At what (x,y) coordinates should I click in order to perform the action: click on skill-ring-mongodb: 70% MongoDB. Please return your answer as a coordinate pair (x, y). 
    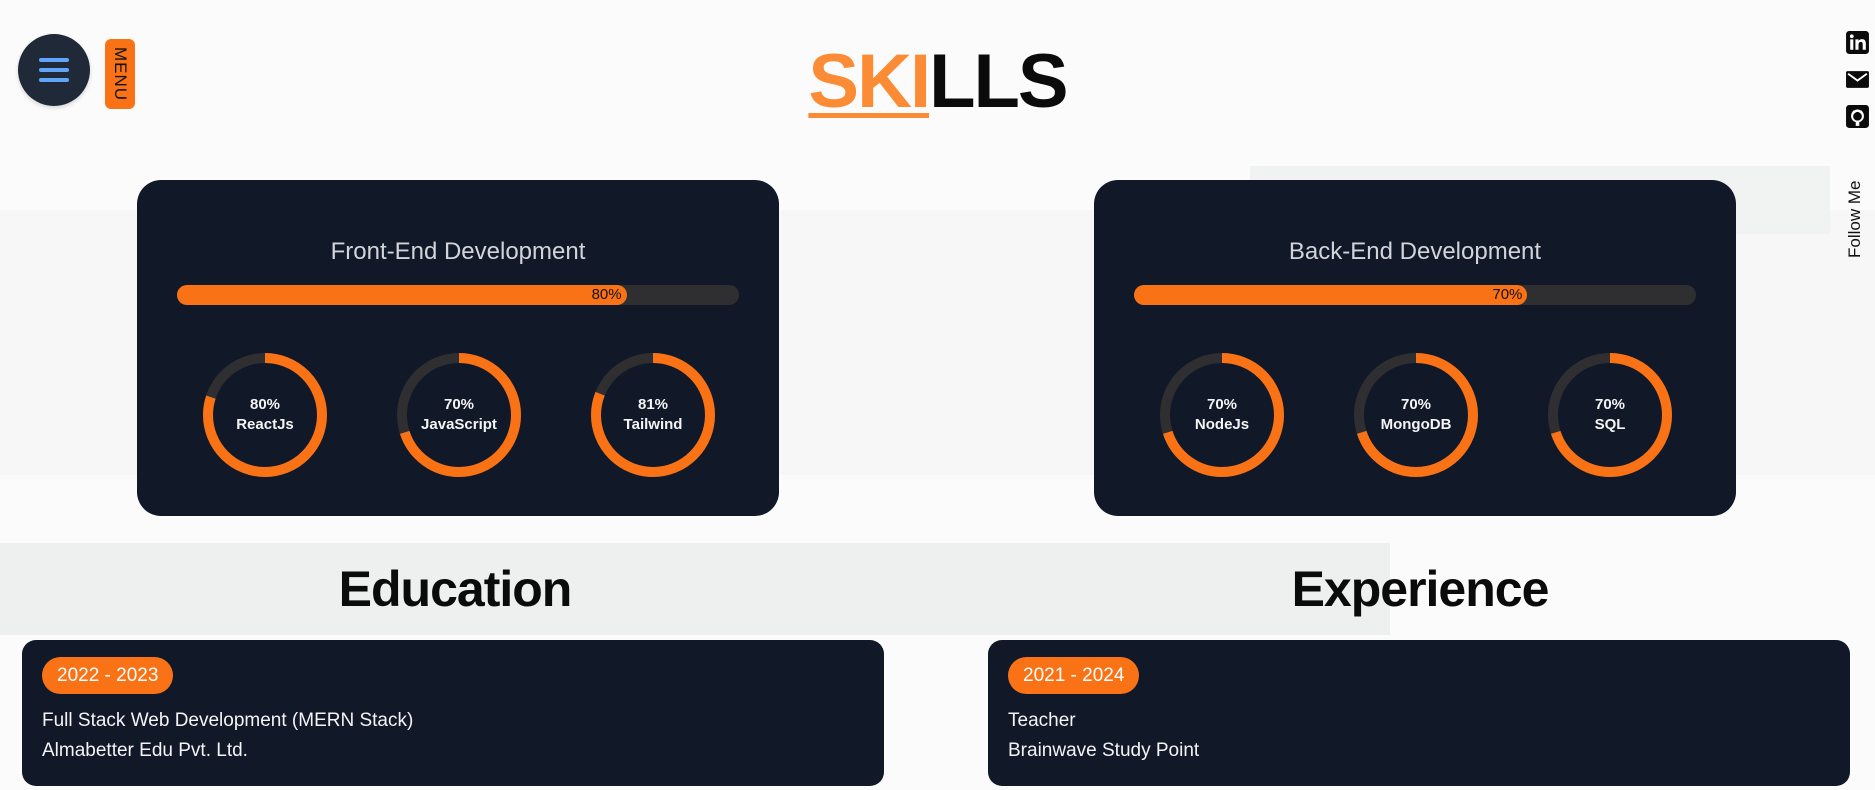
    Looking at the image, I should click on (1416, 415).